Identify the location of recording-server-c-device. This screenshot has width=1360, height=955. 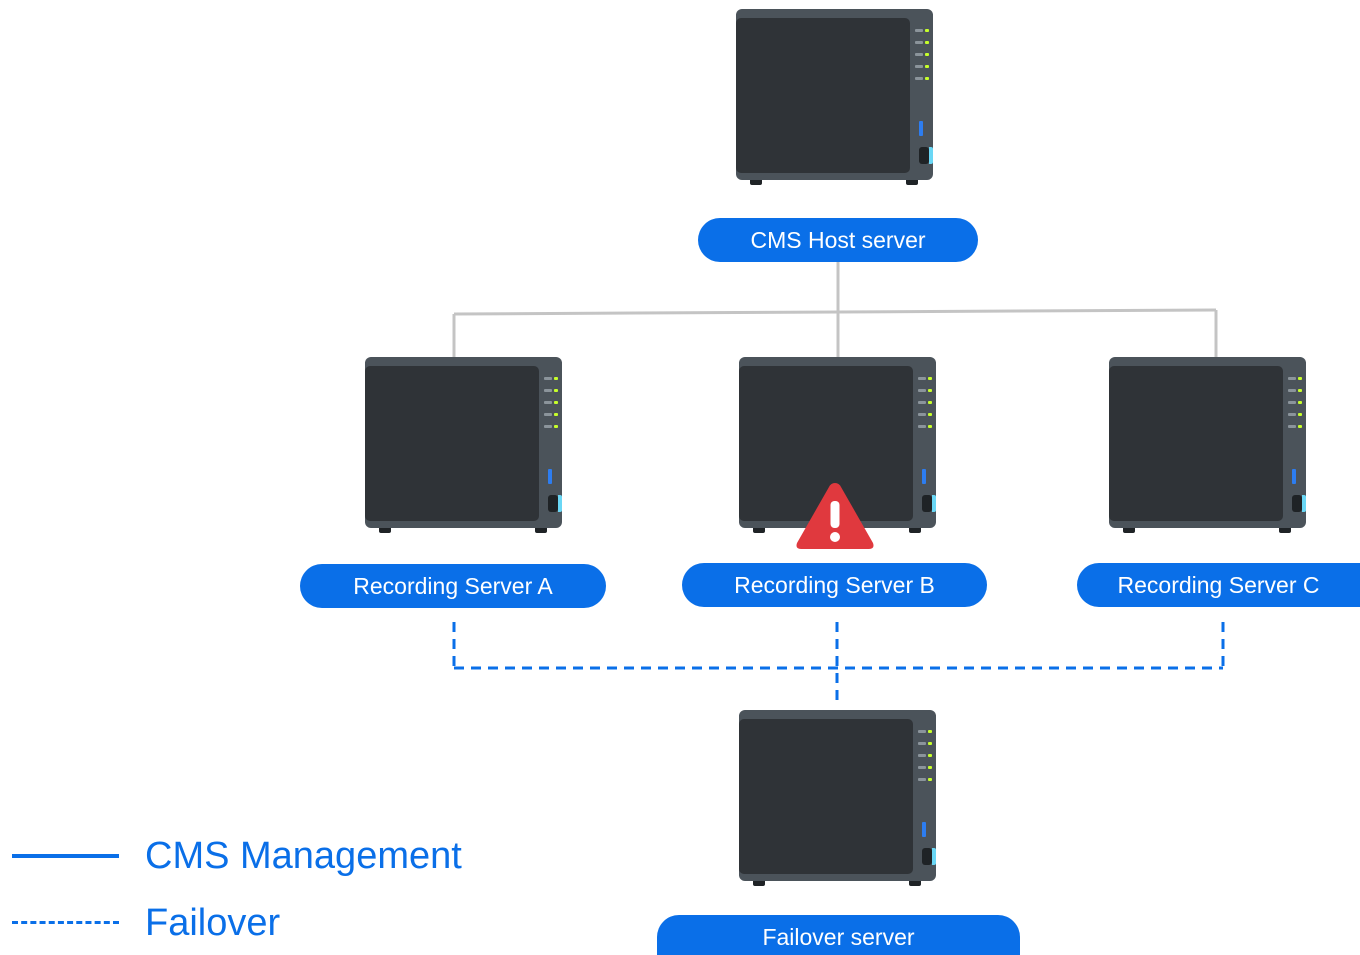
(1207, 446).